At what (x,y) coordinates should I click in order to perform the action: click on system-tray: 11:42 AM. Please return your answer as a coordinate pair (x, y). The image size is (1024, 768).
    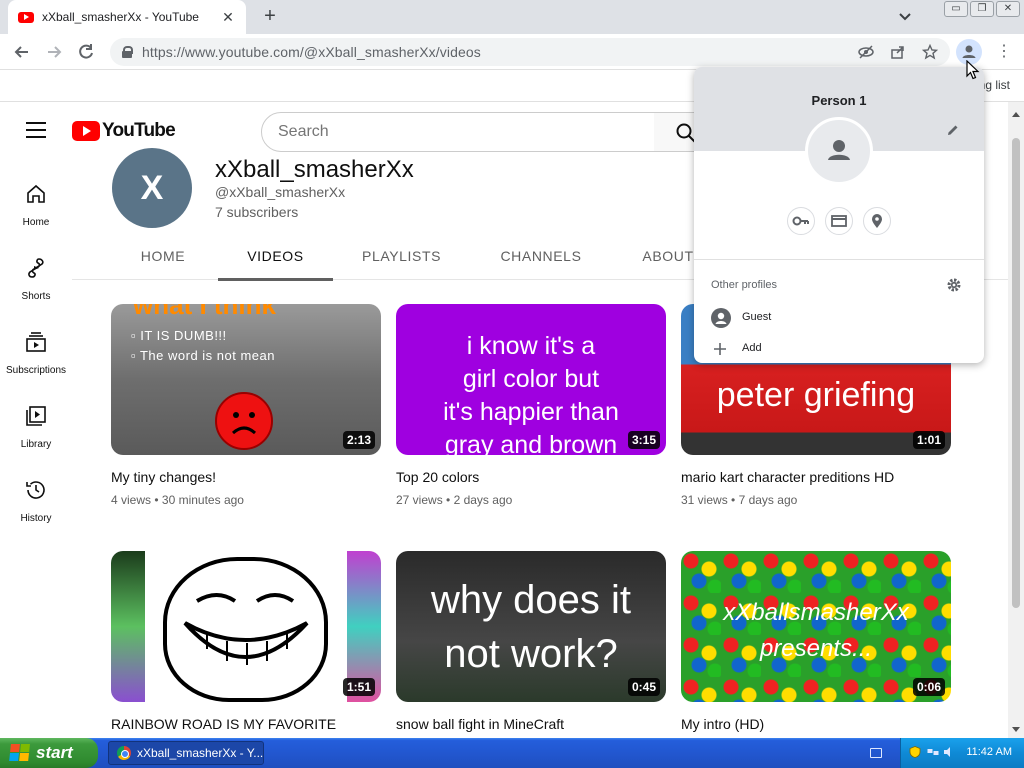
    Looking at the image, I should click on (962, 753).